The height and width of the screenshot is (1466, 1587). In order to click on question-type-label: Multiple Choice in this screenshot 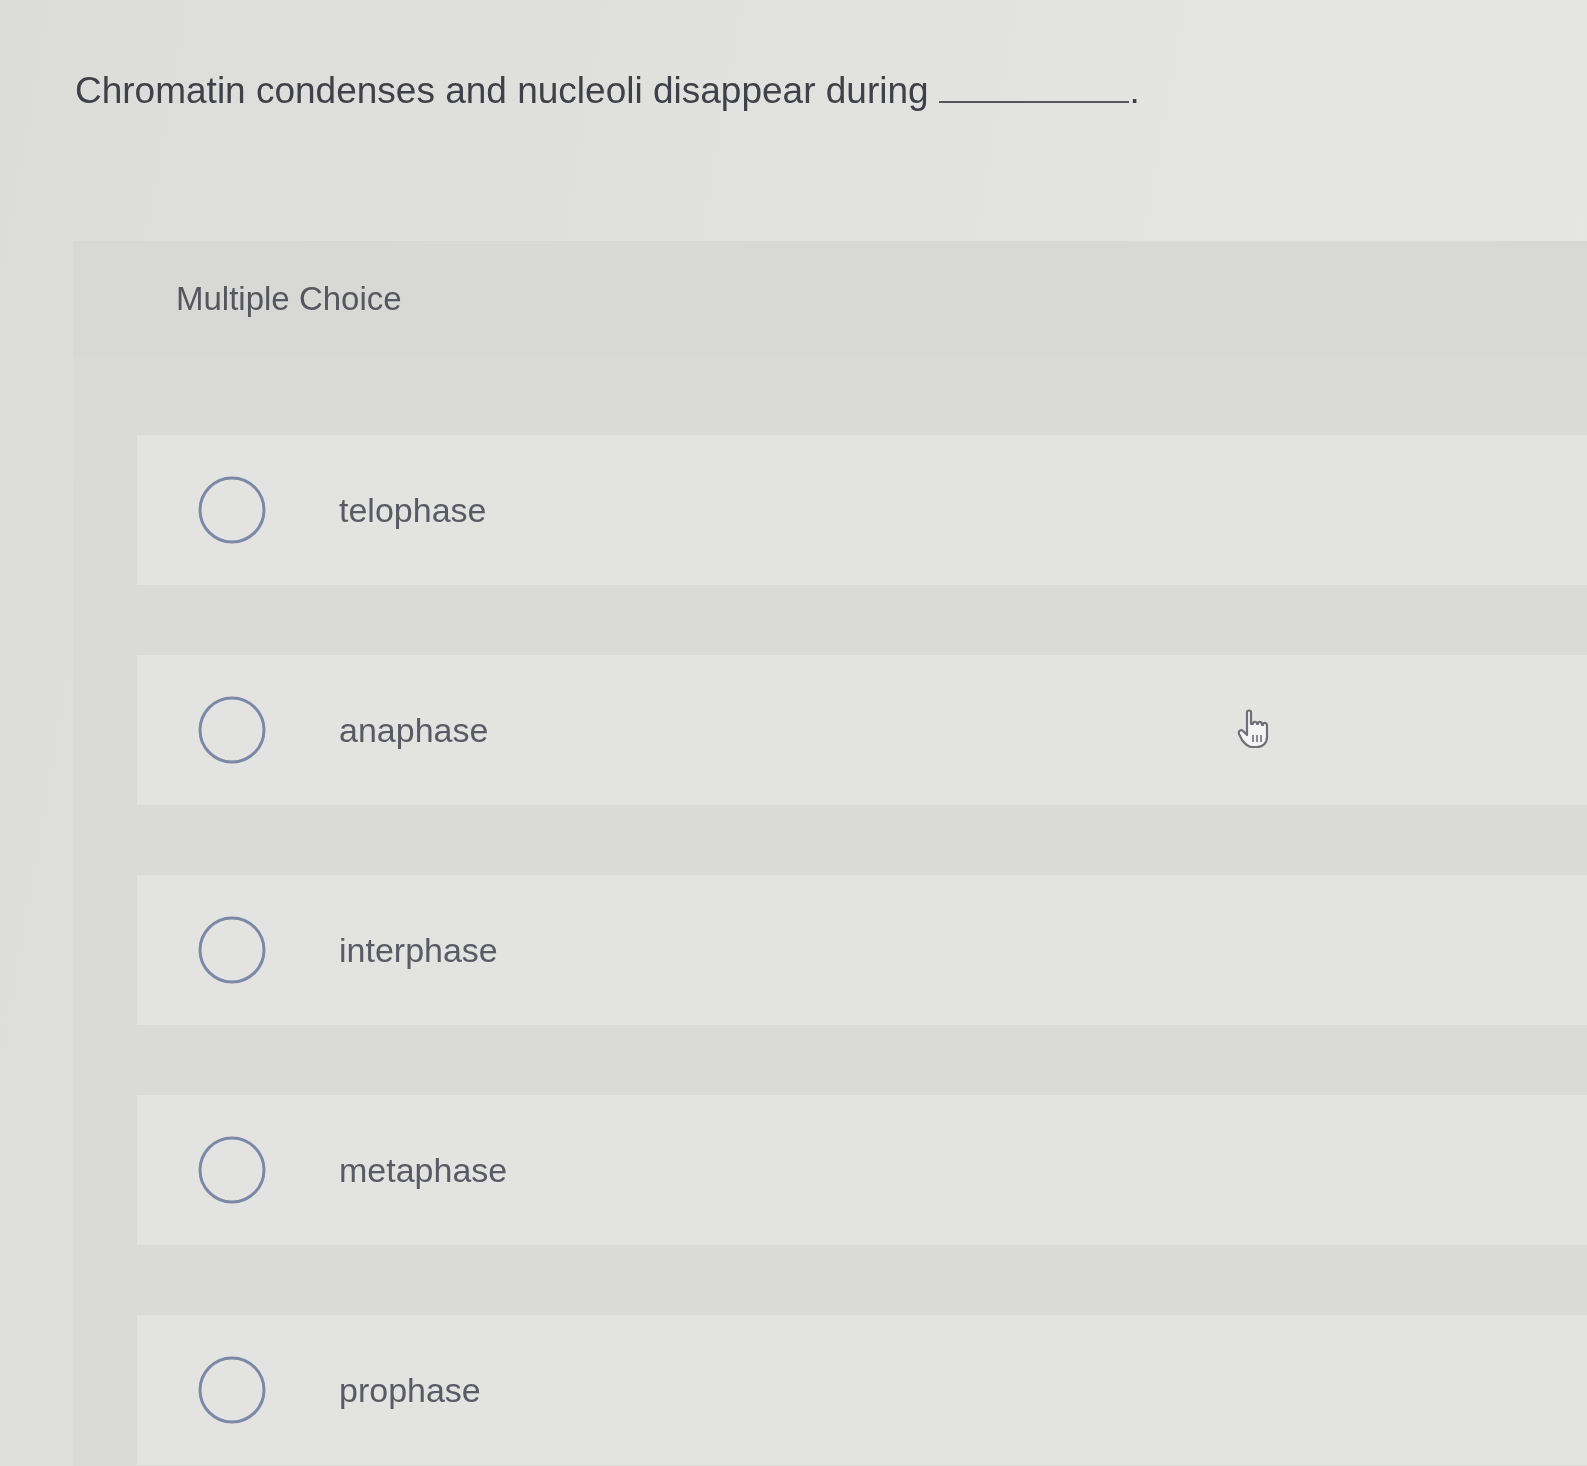, I will do `click(289, 298)`.